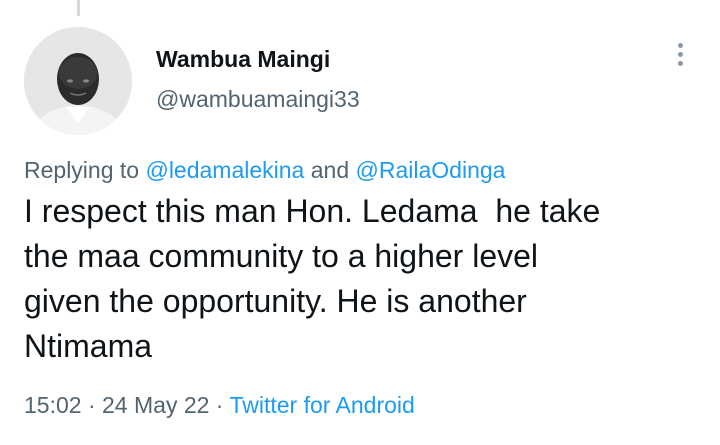 The image size is (720, 445). Describe the element at coordinates (88, 346) in the screenshot. I see `tweet-text-line: Ntimama` at that location.